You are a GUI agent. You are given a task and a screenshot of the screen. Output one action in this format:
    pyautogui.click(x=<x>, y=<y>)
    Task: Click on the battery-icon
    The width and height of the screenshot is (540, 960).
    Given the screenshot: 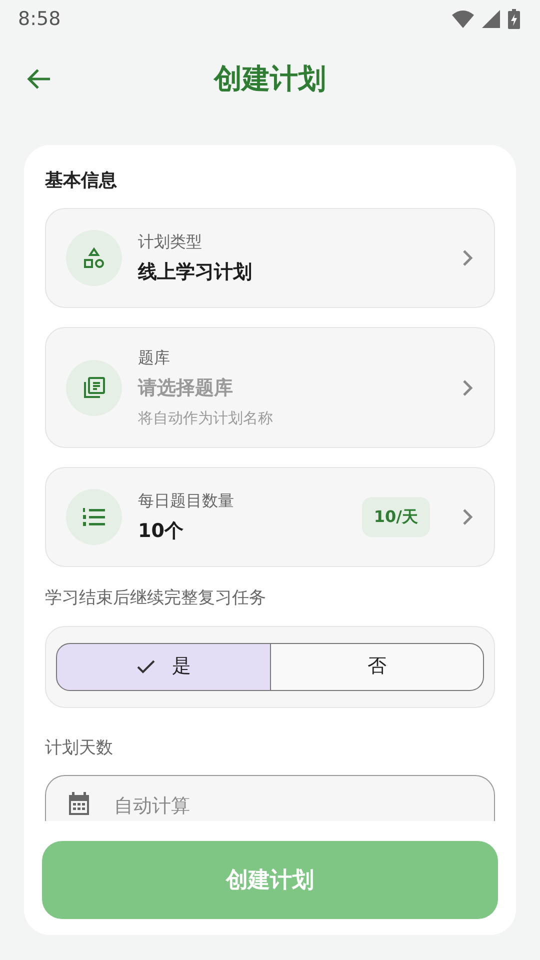 What is the action you would take?
    pyautogui.click(x=514, y=19)
    